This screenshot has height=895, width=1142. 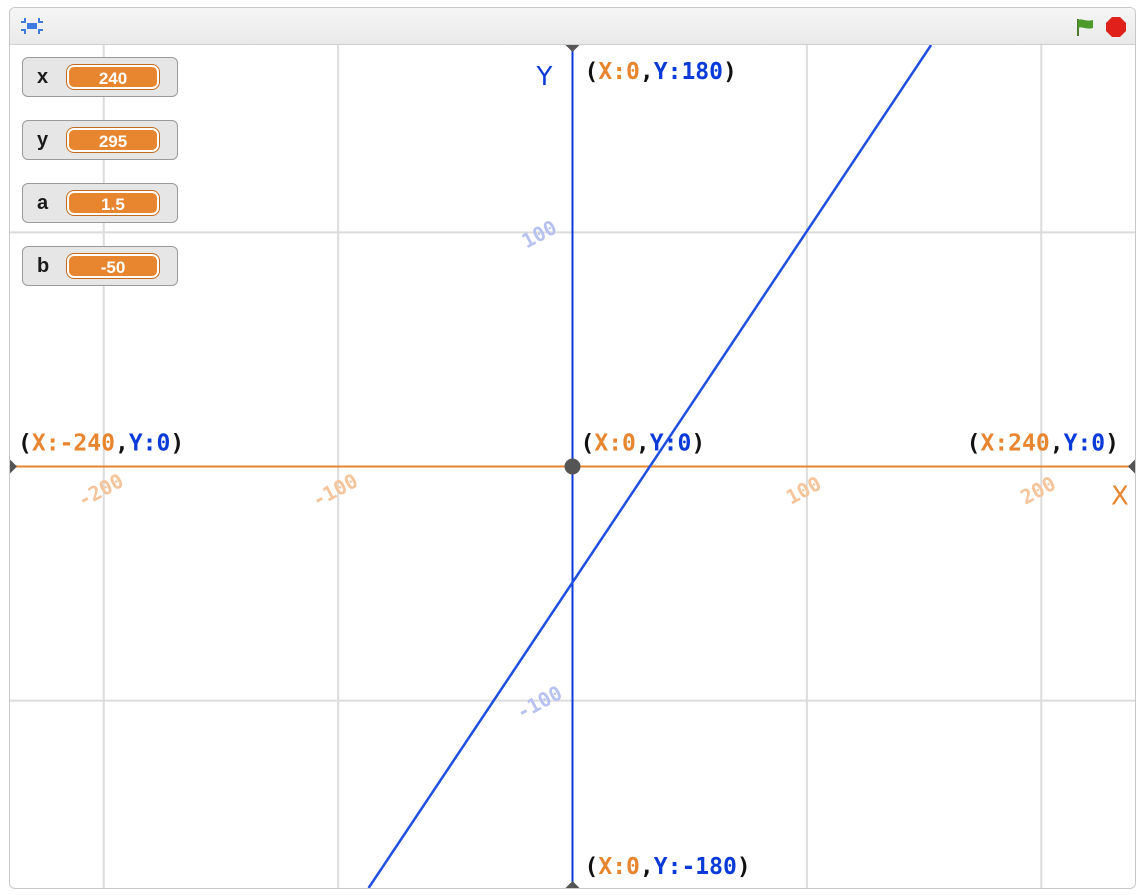 What do you see at coordinates (1120, 497) in the screenshot?
I see `x-axis-label: X` at bounding box center [1120, 497].